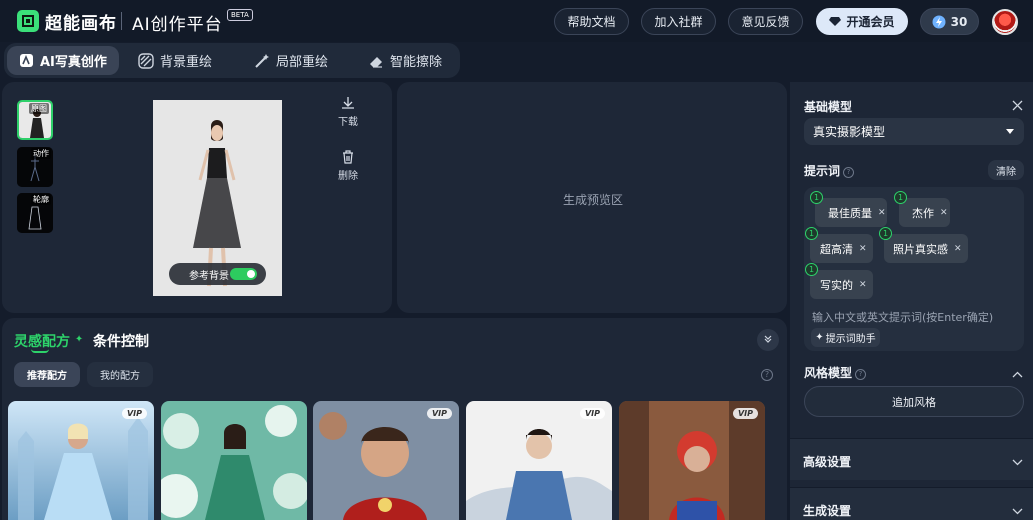  I want to click on thumbnail-original: 原图, so click(35, 120).